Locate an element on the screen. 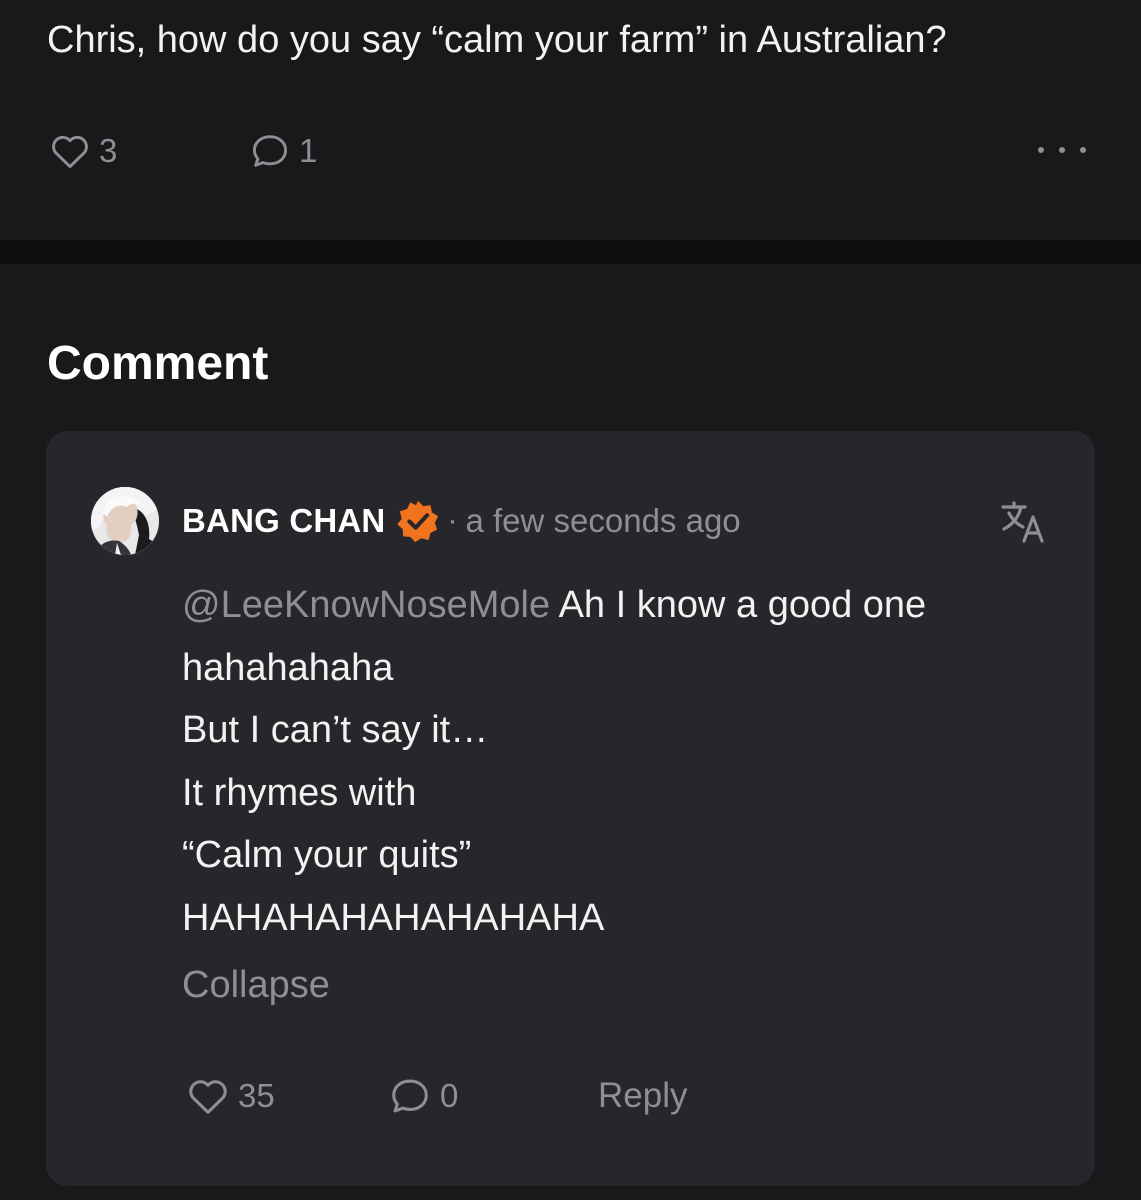  post-like-count: 3 is located at coordinates (108, 150).